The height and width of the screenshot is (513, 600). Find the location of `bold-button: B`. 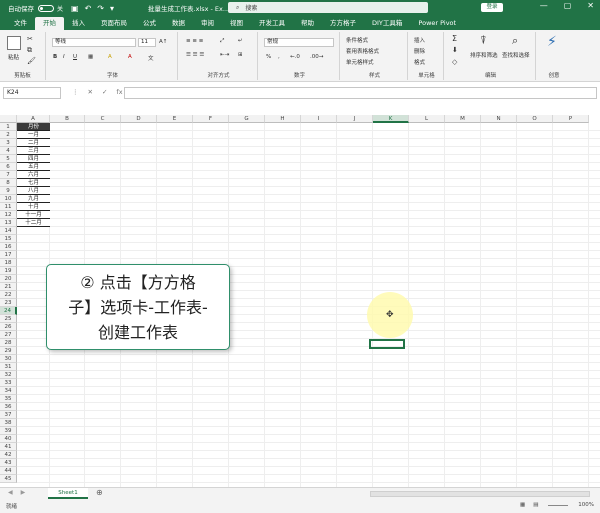

bold-button: B is located at coordinates (55, 57).